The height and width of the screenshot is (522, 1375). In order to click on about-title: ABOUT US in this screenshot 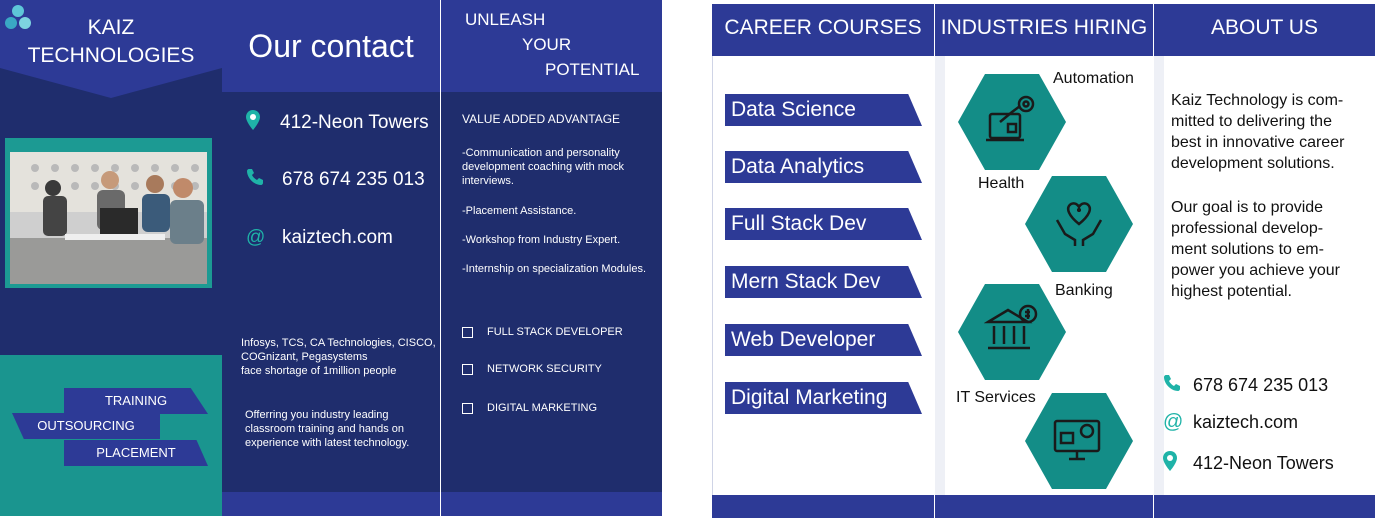, I will do `click(1264, 27)`.